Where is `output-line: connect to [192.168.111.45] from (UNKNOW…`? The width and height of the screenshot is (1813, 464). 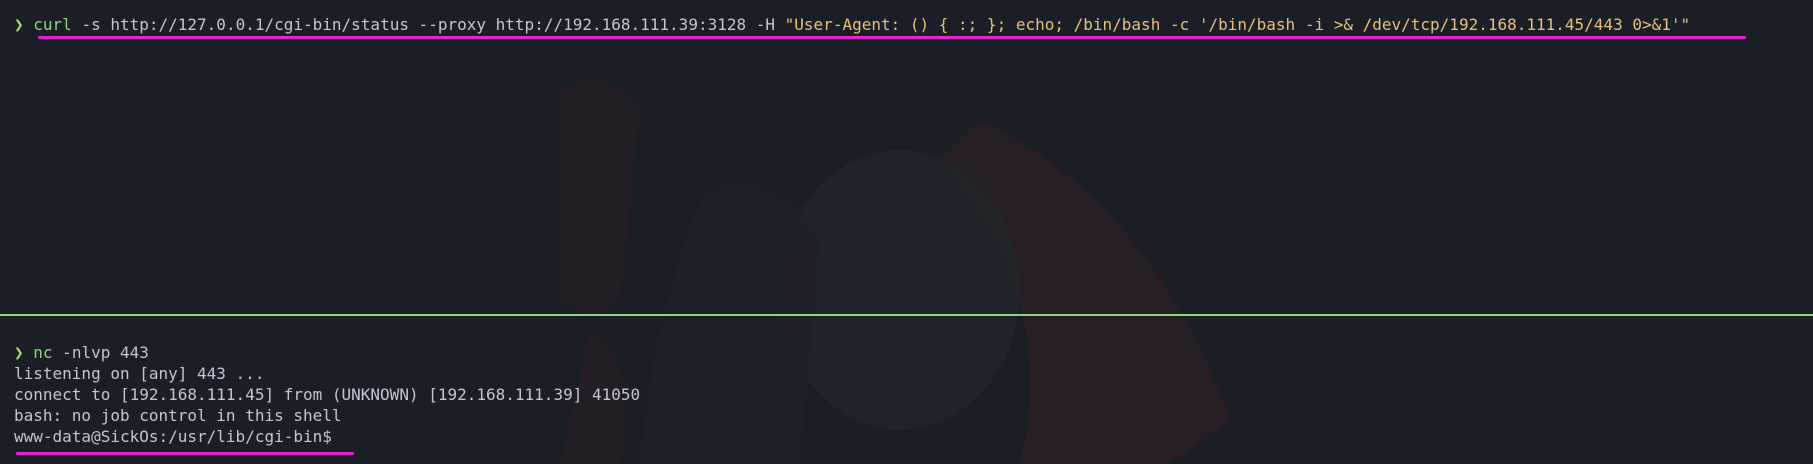 output-line: connect to [192.168.111.45] from (UNKNOW… is located at coordinates (327, 394).